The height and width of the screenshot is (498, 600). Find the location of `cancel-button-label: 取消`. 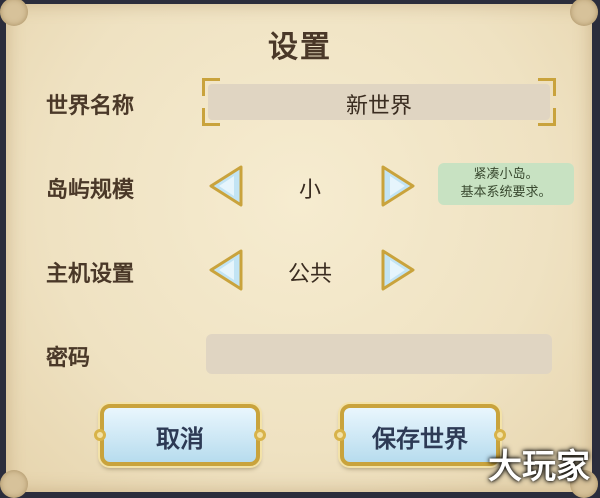

cancel-button-label: 取消 is located at coordinates (180, 439).